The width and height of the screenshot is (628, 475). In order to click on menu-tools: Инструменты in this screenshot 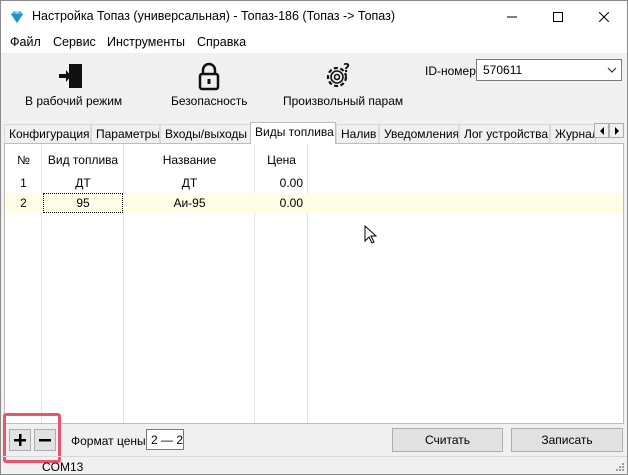, I will do `click(146, 42)`.